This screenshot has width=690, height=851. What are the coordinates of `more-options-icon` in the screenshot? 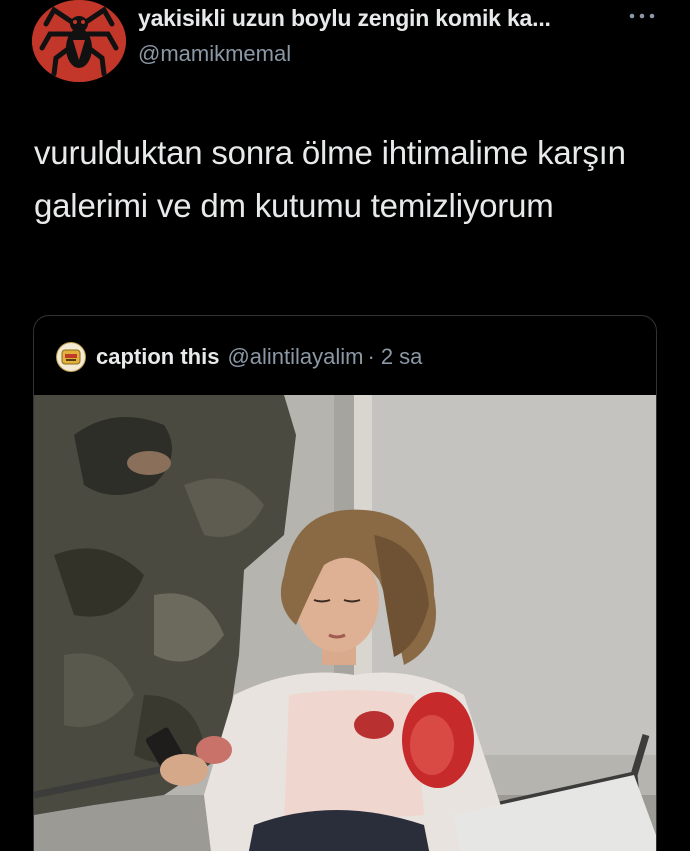 It's located at (642, 16).